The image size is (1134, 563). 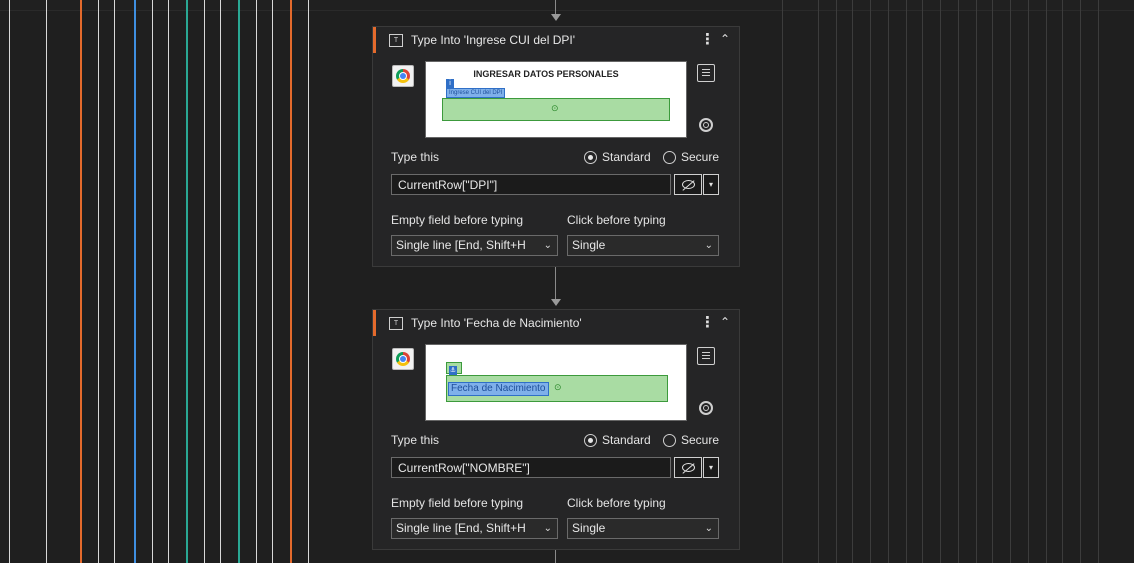 What do you see at coordinates (496, 323) in the screenshot?
I see `activity-title: Type Into 'Fecha de Nacimiento'` at bounding box center [496, 323].